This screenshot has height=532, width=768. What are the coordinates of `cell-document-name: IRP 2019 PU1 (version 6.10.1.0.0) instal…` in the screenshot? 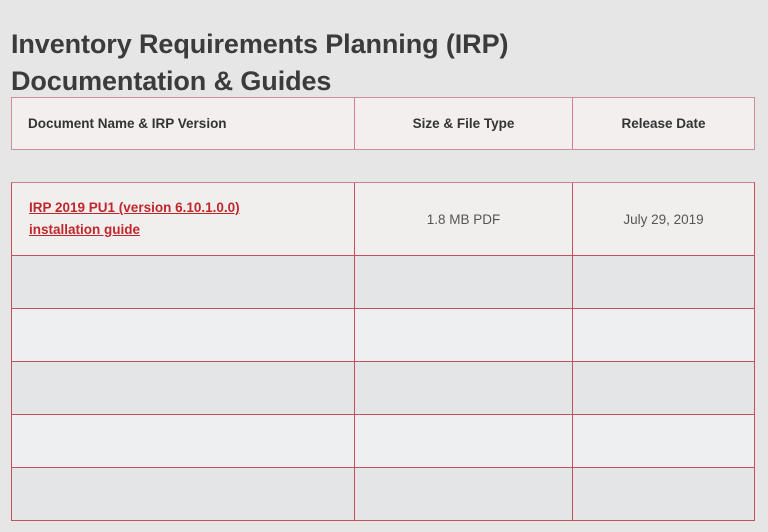 It's located at (183, 219).